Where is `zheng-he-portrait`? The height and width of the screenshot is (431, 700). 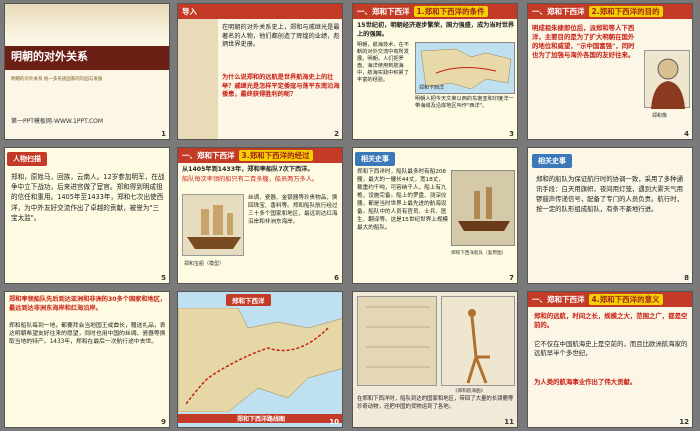
zheng-he-portrait is located at coordinates (667, 79).